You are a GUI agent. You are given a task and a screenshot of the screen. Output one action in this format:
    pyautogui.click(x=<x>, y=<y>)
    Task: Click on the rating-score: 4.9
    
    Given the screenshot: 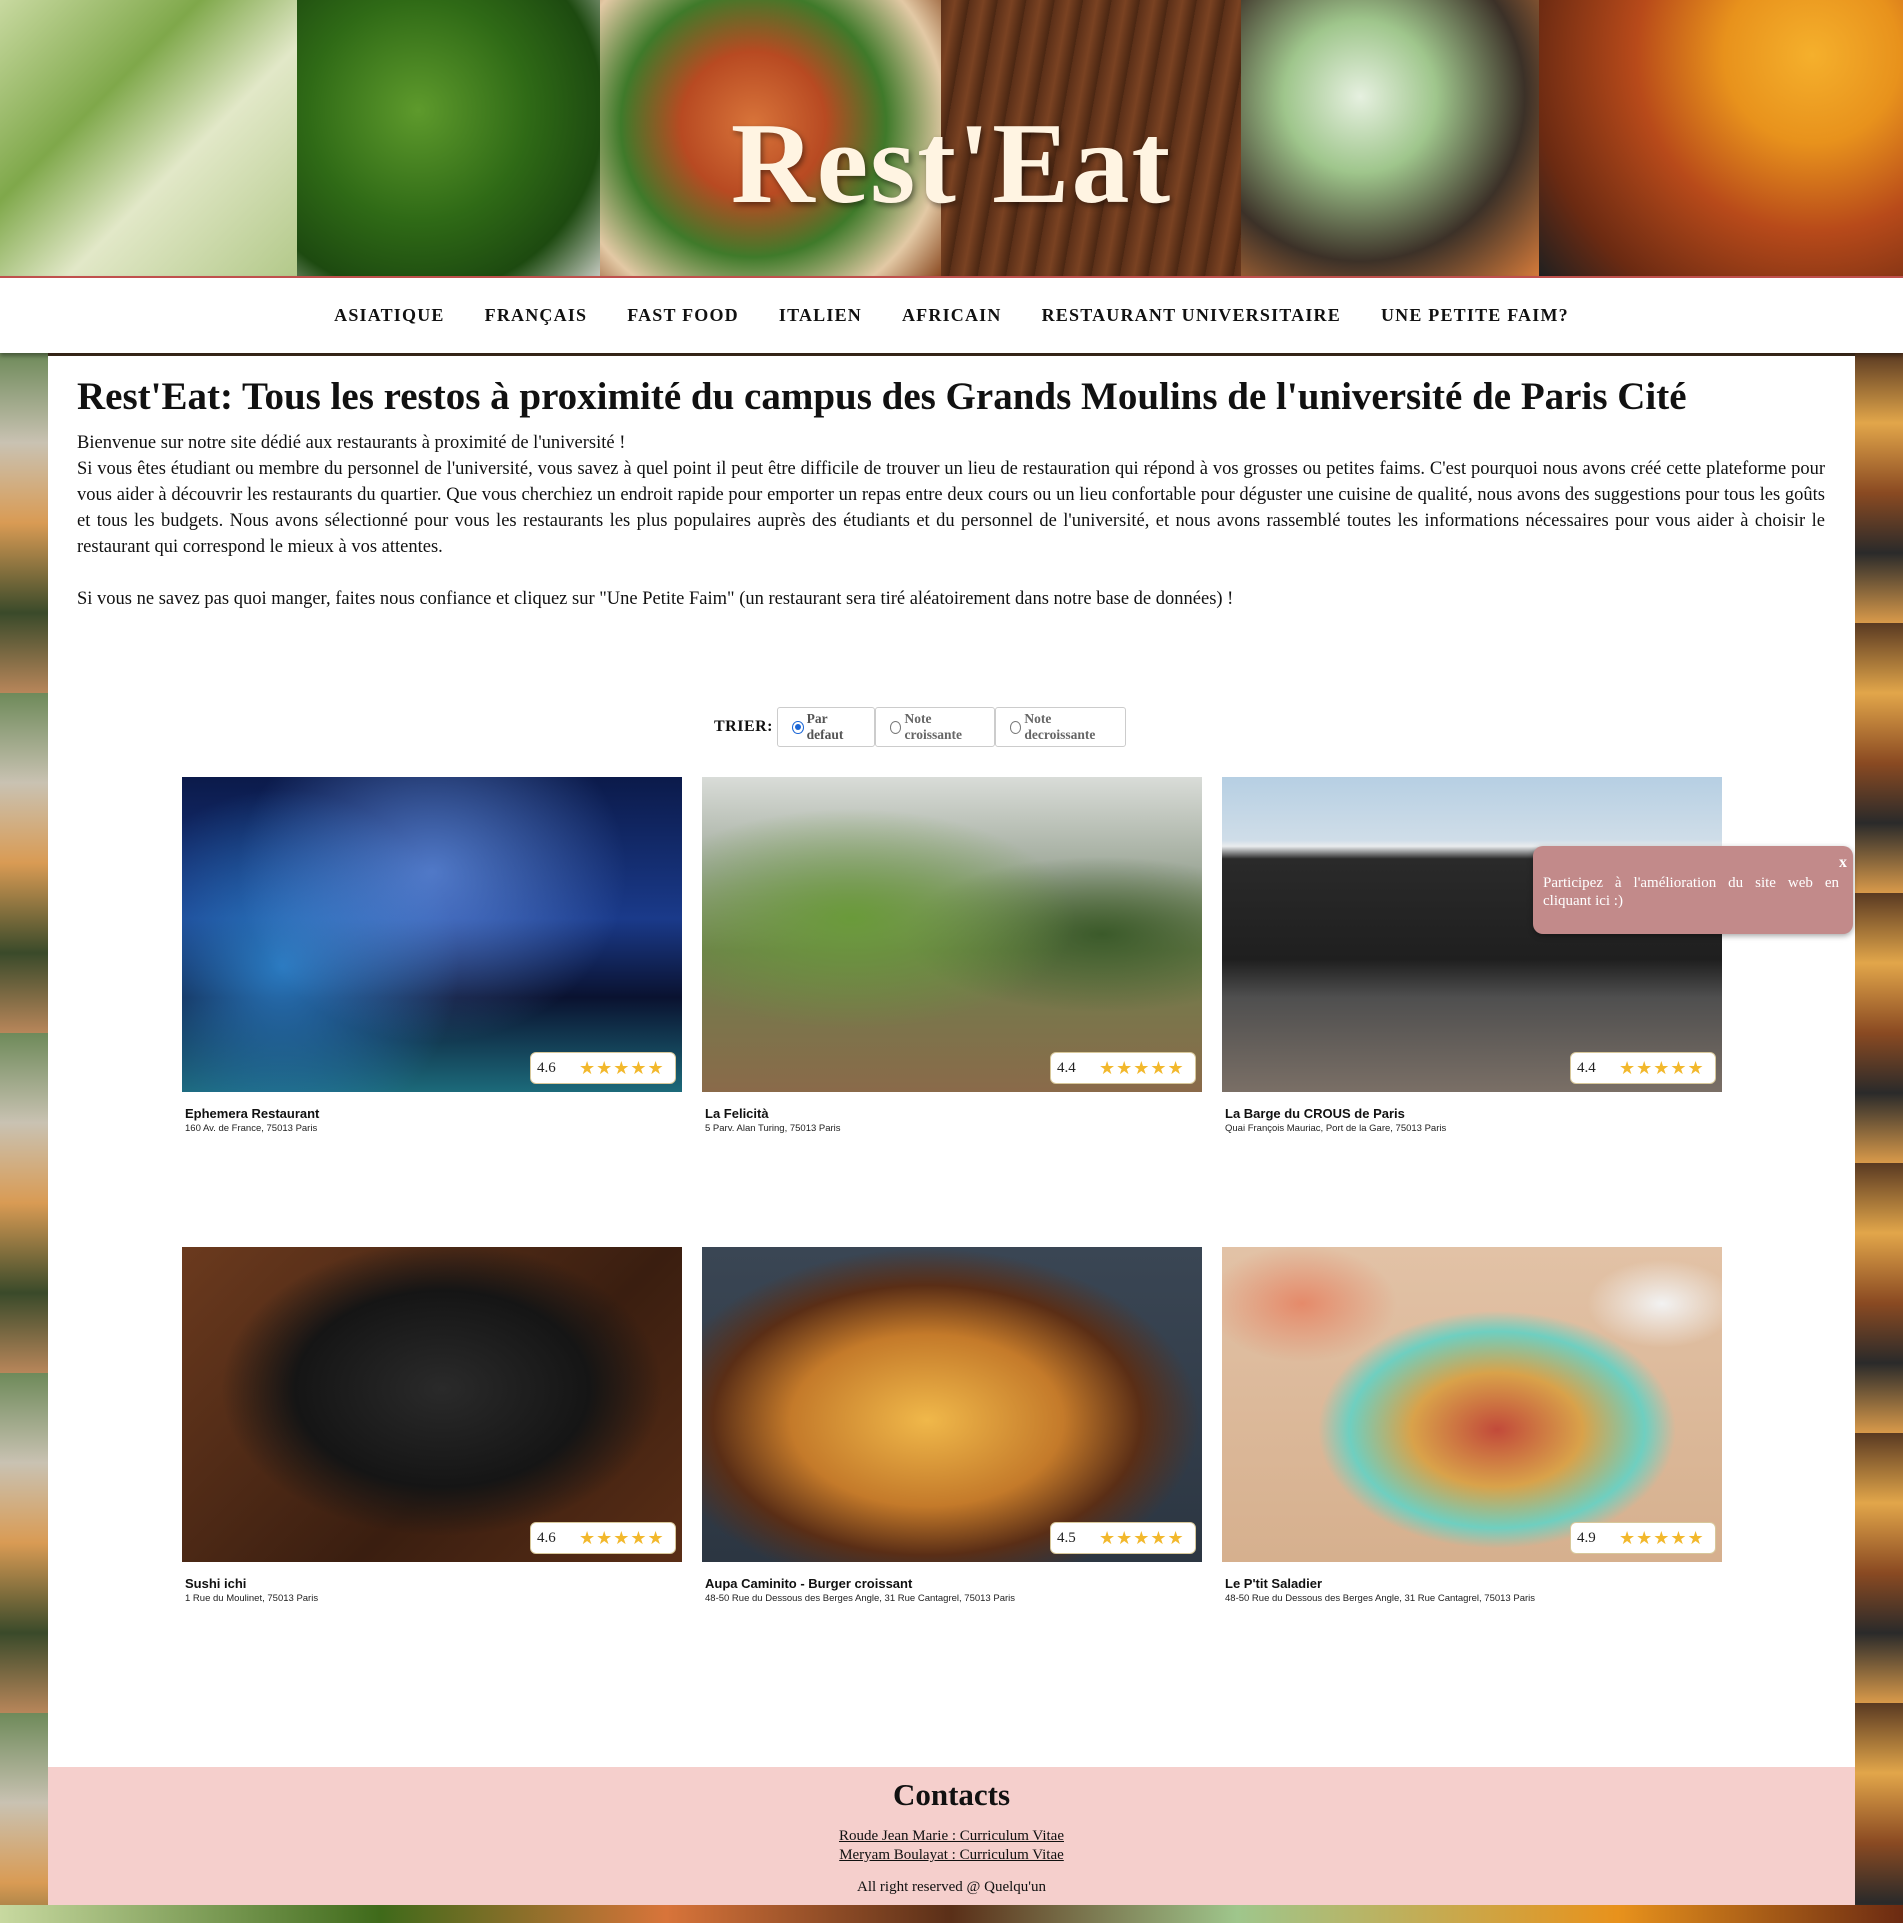 What is the action you would take?
    pyautogui.click(x=1586, y=1537)
    